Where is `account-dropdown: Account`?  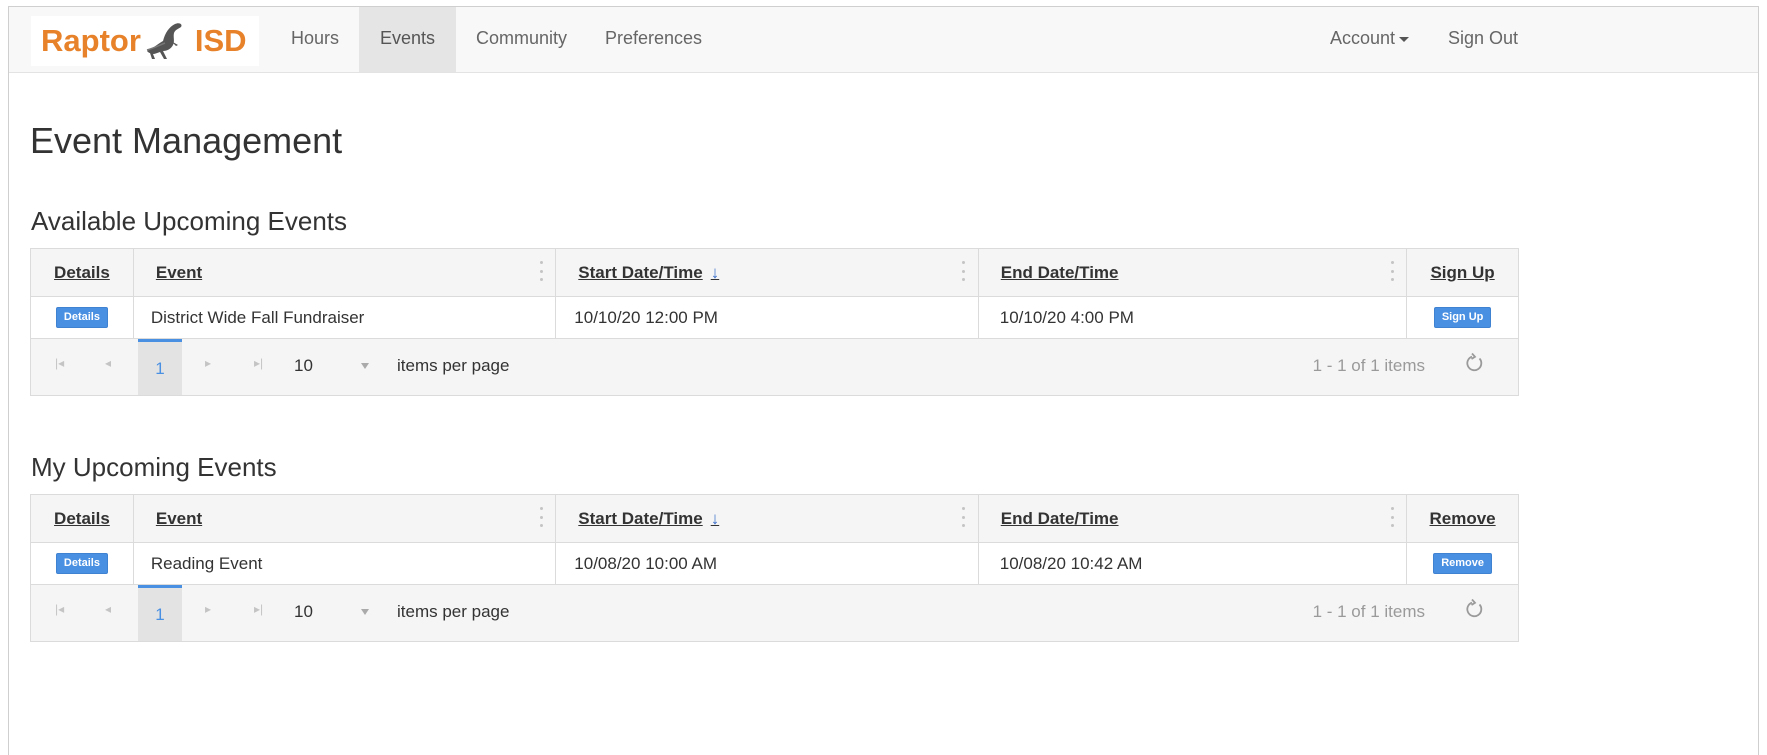 account-dropdown: Account is located at coordinates (1369, 39).